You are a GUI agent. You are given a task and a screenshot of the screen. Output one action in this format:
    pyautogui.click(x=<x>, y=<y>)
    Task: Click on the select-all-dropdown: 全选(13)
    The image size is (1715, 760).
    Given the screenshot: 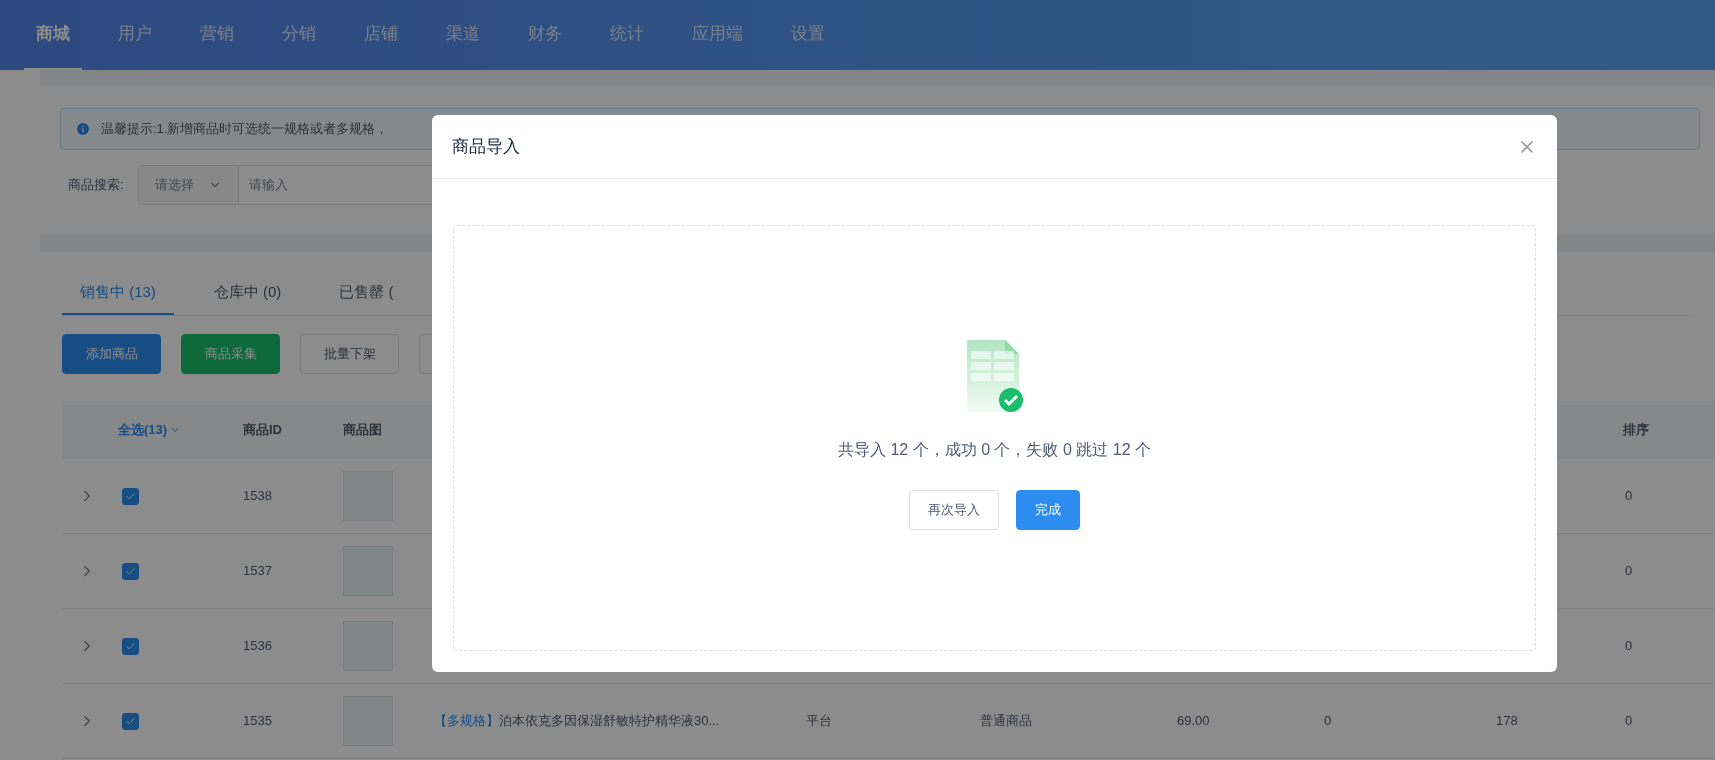 What is the action you would take?
    pyautogui.click(x=150, y=430)
    